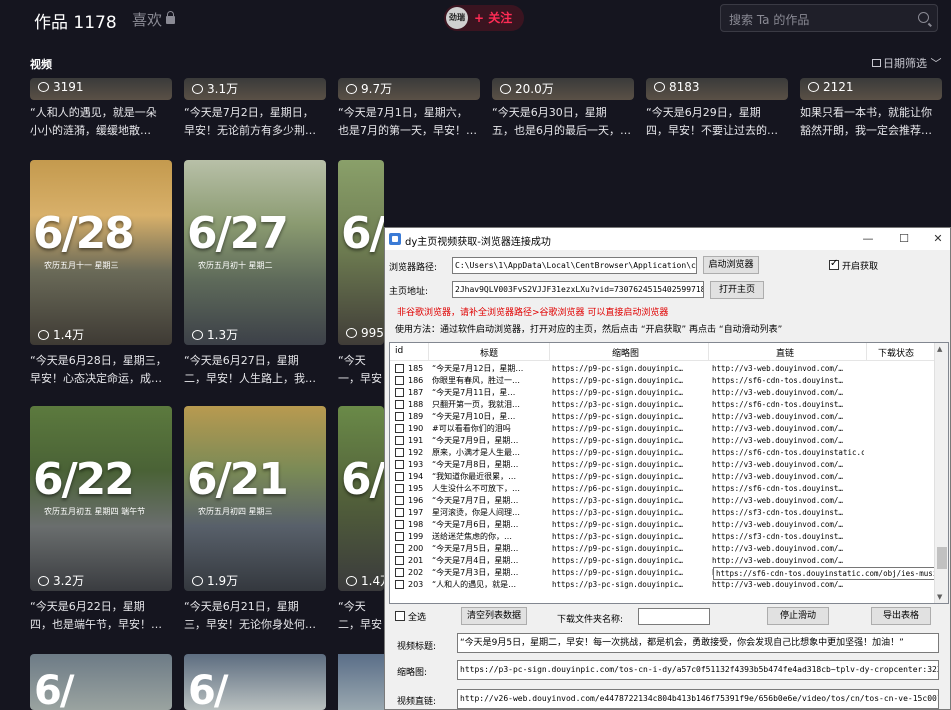 This screenshot has width=951, height=710. Describe the element at coordinates (154, 19) in the screenshot. I see `likes-tab: 喜欢` at that location.